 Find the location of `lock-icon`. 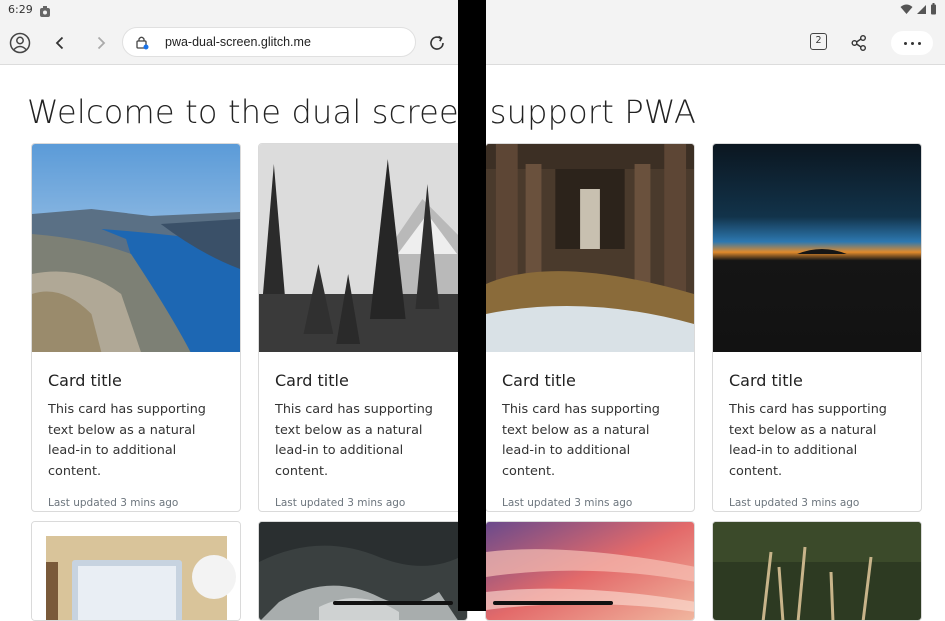

lock-icon is located at coordinates (142, 44).